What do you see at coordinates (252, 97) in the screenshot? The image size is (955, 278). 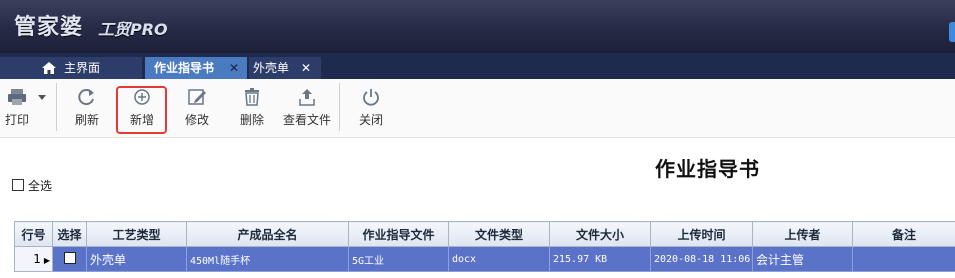 I see `trash-icon` at bounding box center [252, 97].